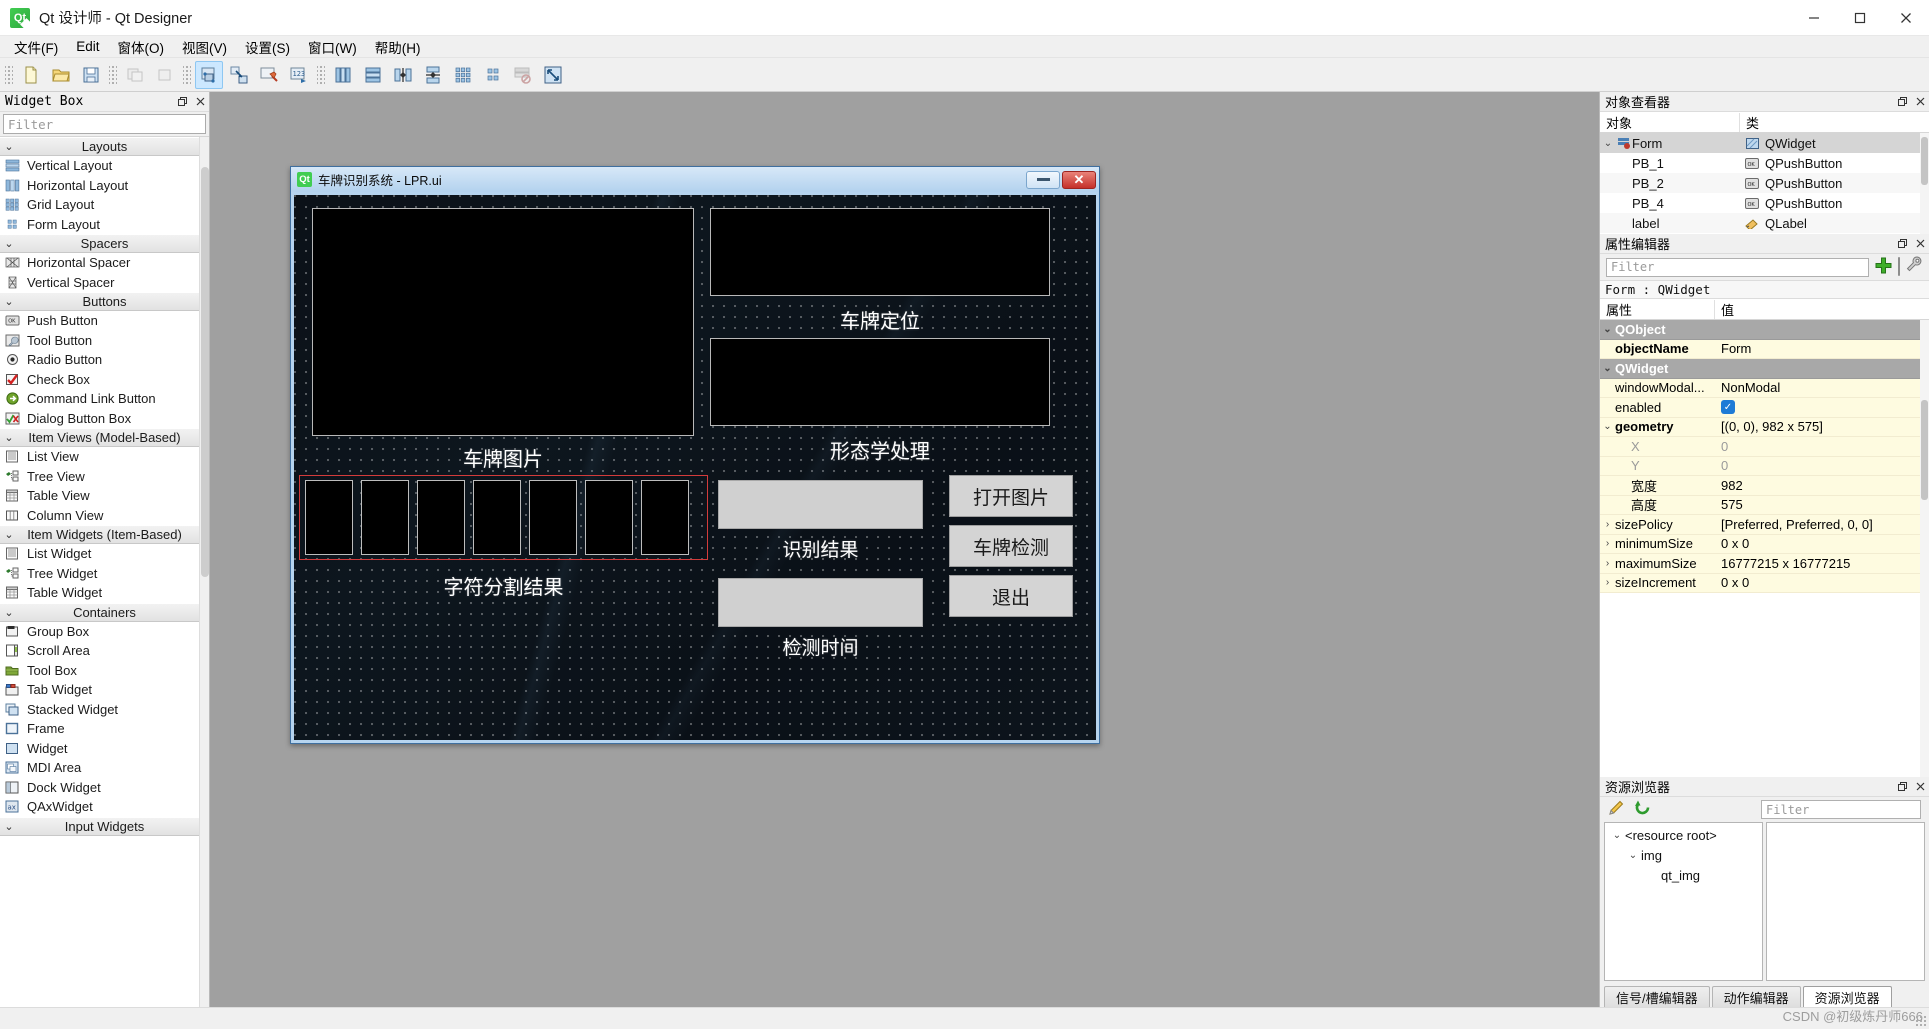 This screenshot has height=1029, width=1929. Describe the element at coordinates (1902, 244) in the screenshot. I see `property-editor-float-button` at that location.